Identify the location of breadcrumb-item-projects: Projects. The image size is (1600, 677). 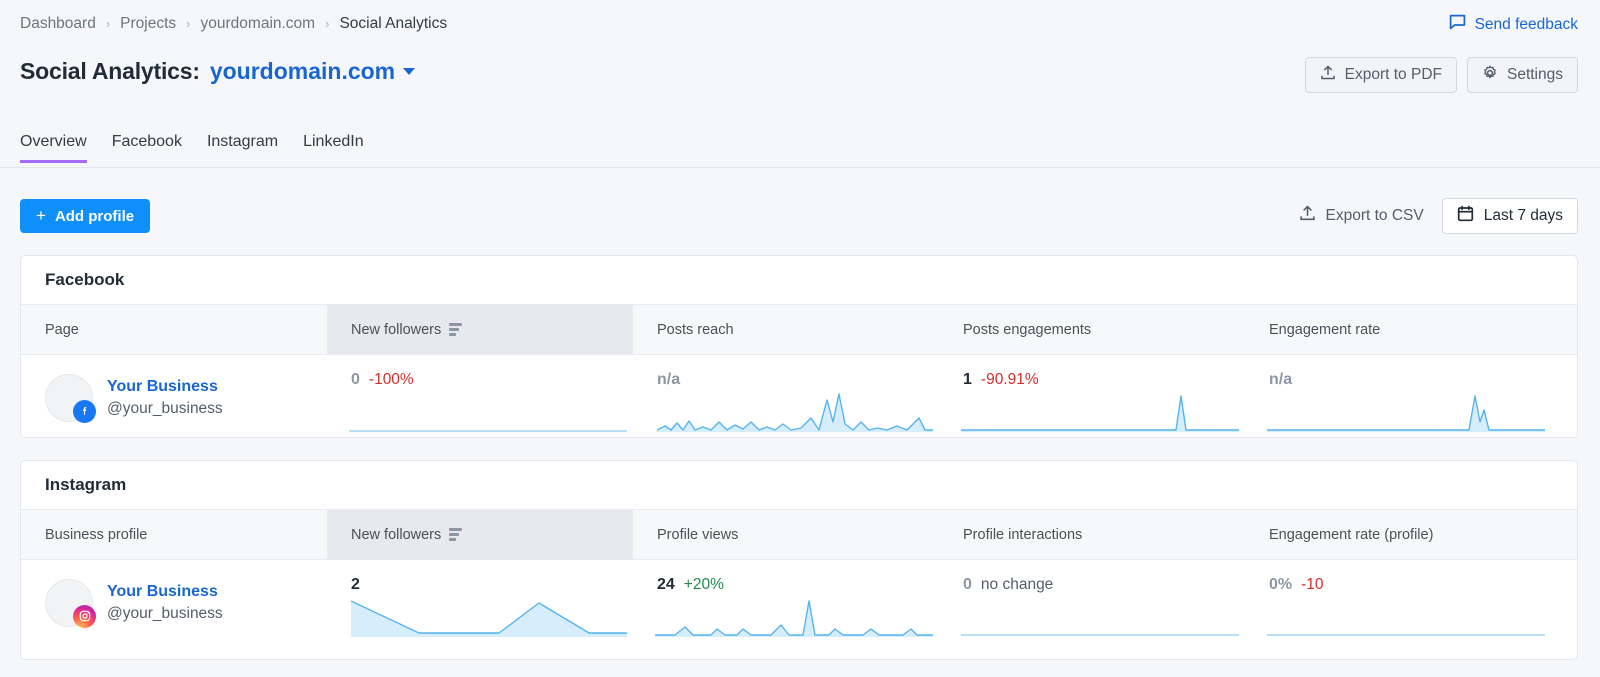
(148, 24).